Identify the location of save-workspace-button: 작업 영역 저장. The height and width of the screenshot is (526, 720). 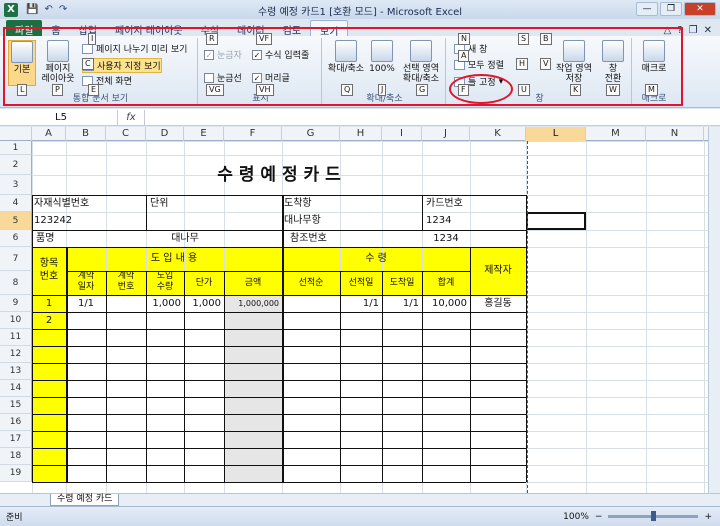
(574, 62).